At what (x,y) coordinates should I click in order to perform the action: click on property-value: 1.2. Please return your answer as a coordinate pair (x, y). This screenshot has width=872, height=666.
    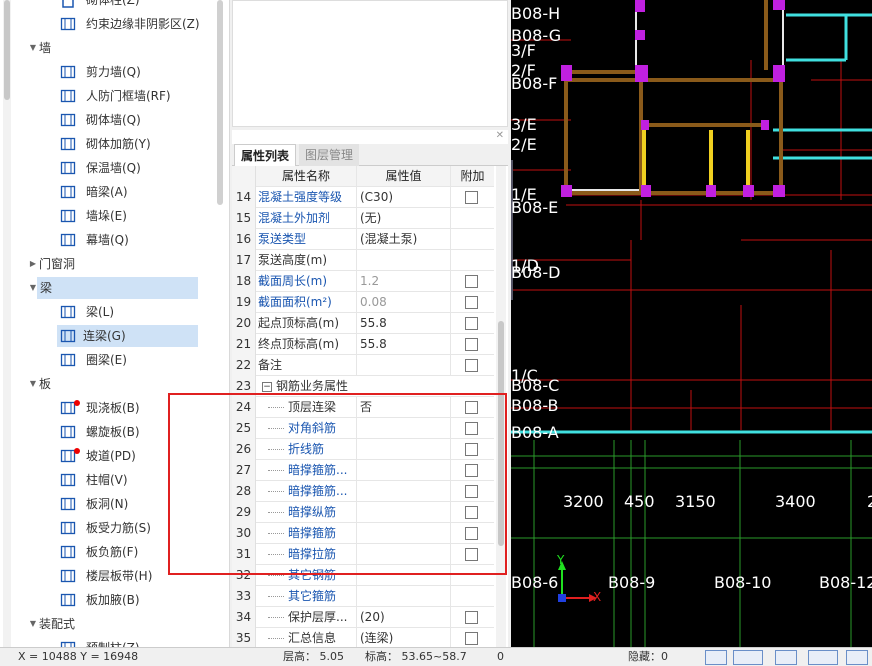
    Looking at the image, I should click on (403, 281).